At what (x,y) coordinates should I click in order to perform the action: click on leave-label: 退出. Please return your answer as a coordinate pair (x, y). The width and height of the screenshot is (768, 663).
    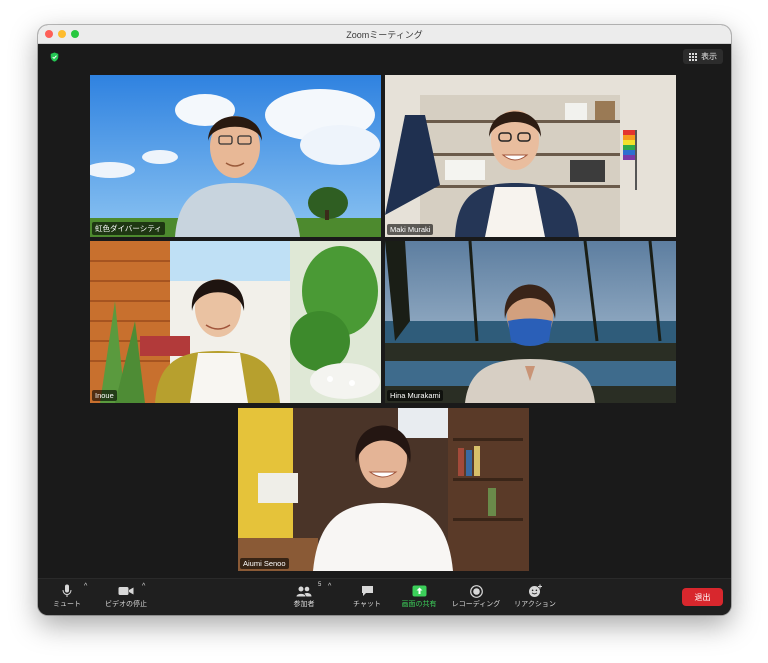
    Looking at the image, I should click on (702, 597).